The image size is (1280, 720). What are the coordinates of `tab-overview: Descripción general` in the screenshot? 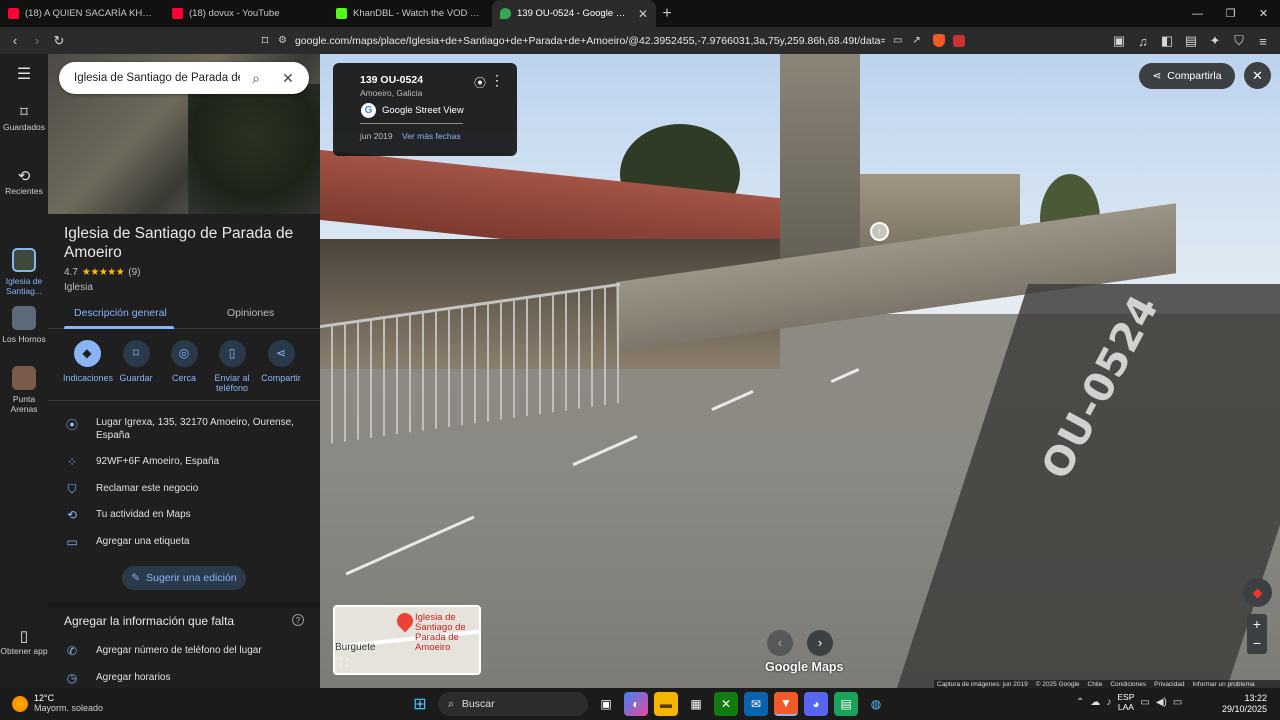 It's located at (120, 313).